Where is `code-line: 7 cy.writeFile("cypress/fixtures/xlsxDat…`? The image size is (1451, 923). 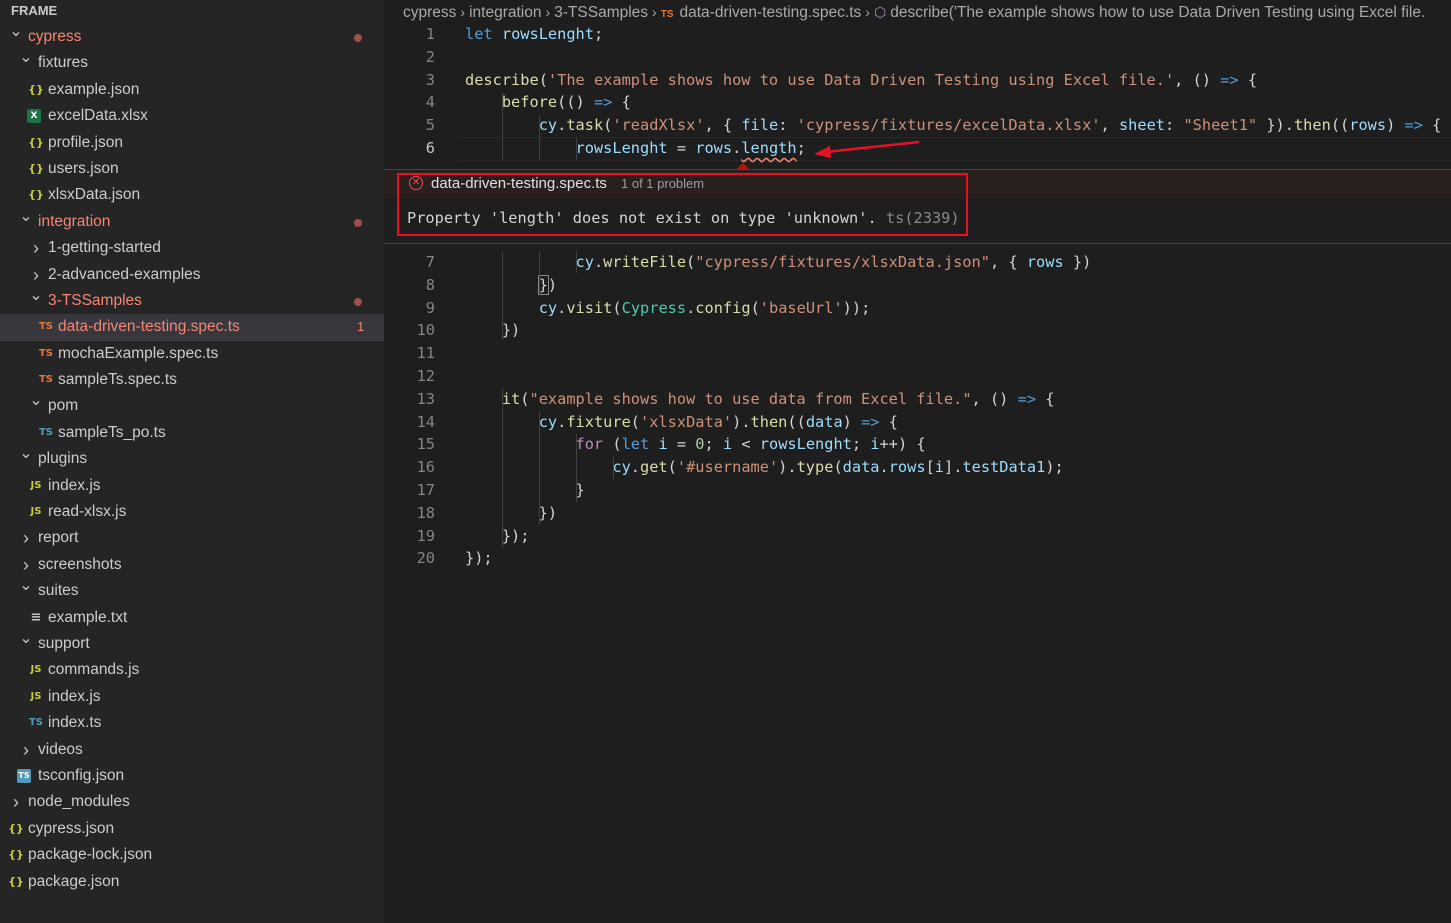 code-line: 7 cy.writeFile("cypress/fixtures/xlsxDat… is located at coordinates (917, 262).